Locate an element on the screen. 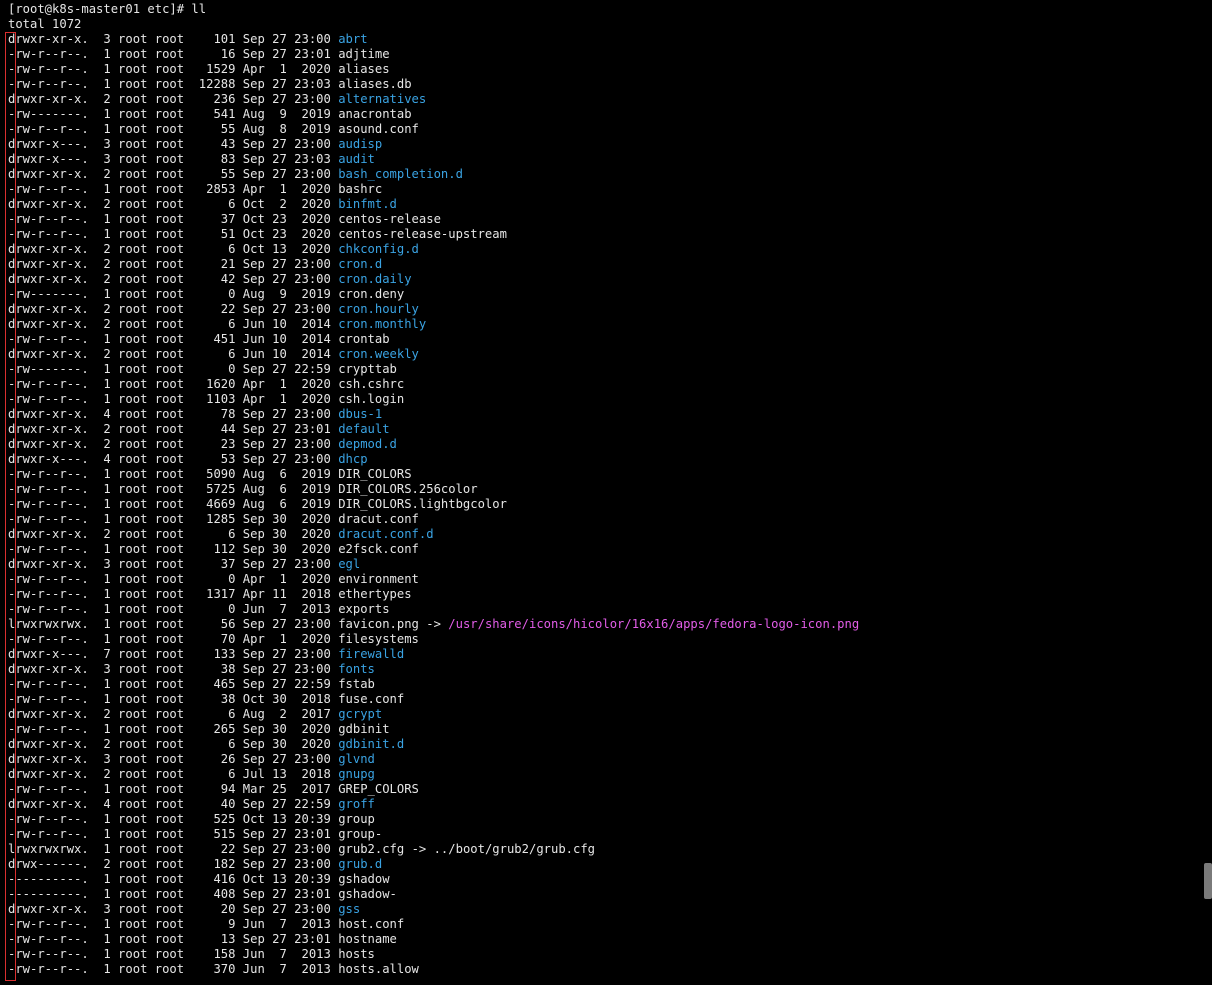 The image size is (1212, 985). file-name: centos-release is located at coordinates (389, 219).